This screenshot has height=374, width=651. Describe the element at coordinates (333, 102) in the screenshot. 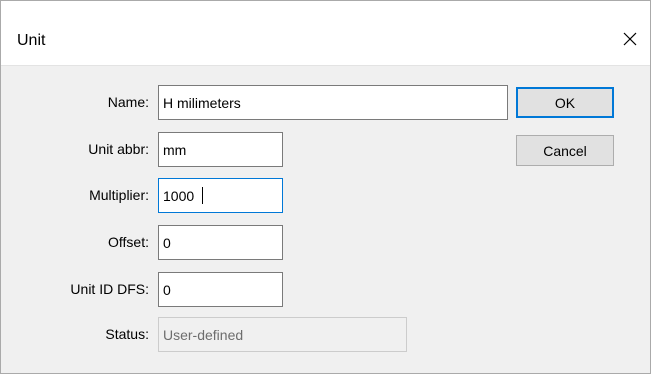

I see `name-input` at that location.